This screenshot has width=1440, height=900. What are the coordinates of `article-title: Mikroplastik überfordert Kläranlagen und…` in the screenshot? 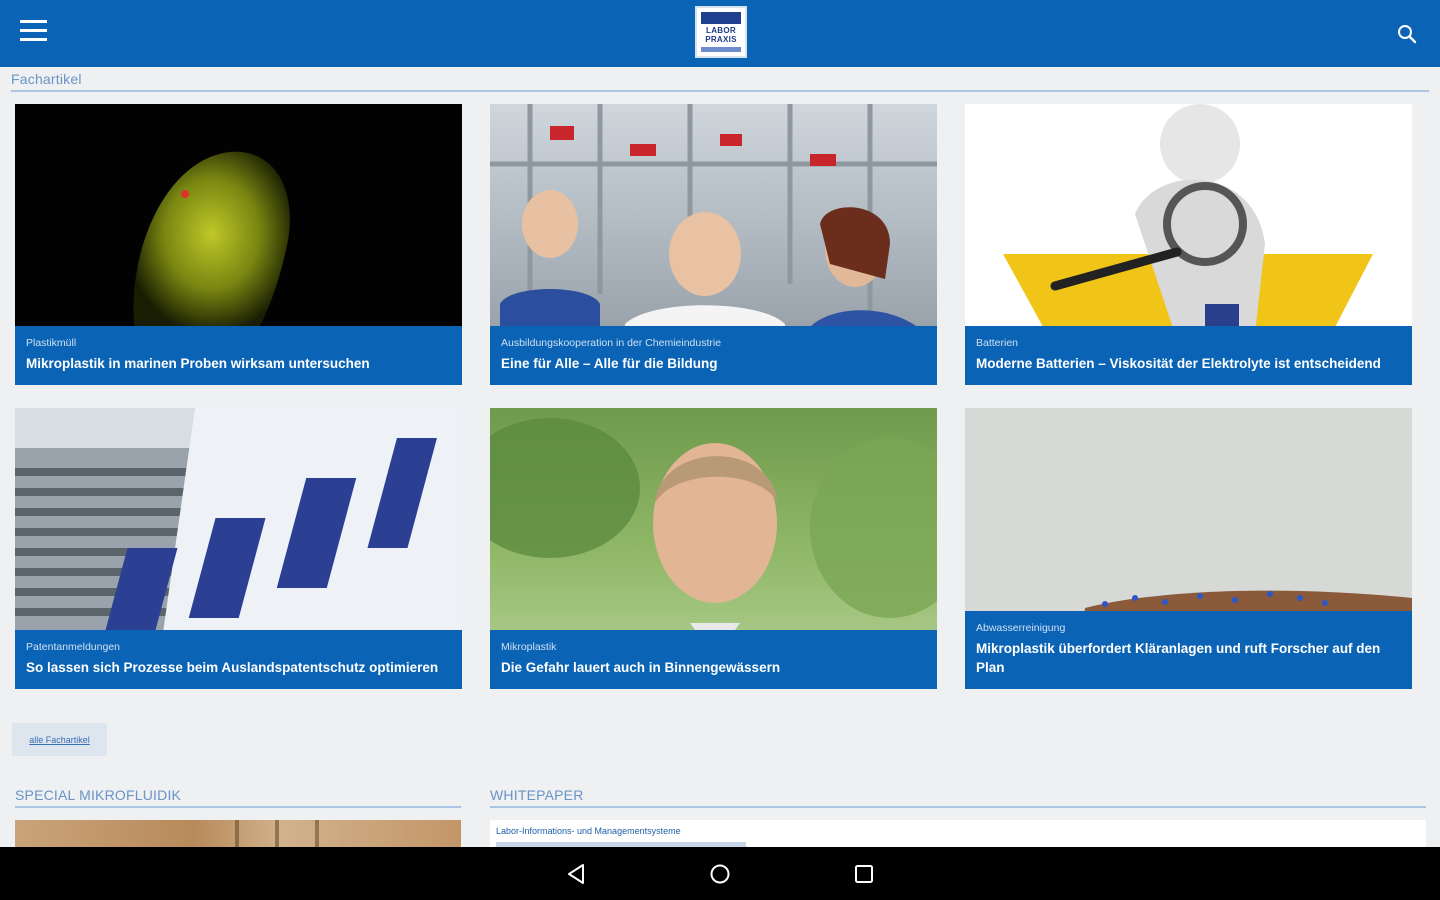 It's located at (1188, 658).